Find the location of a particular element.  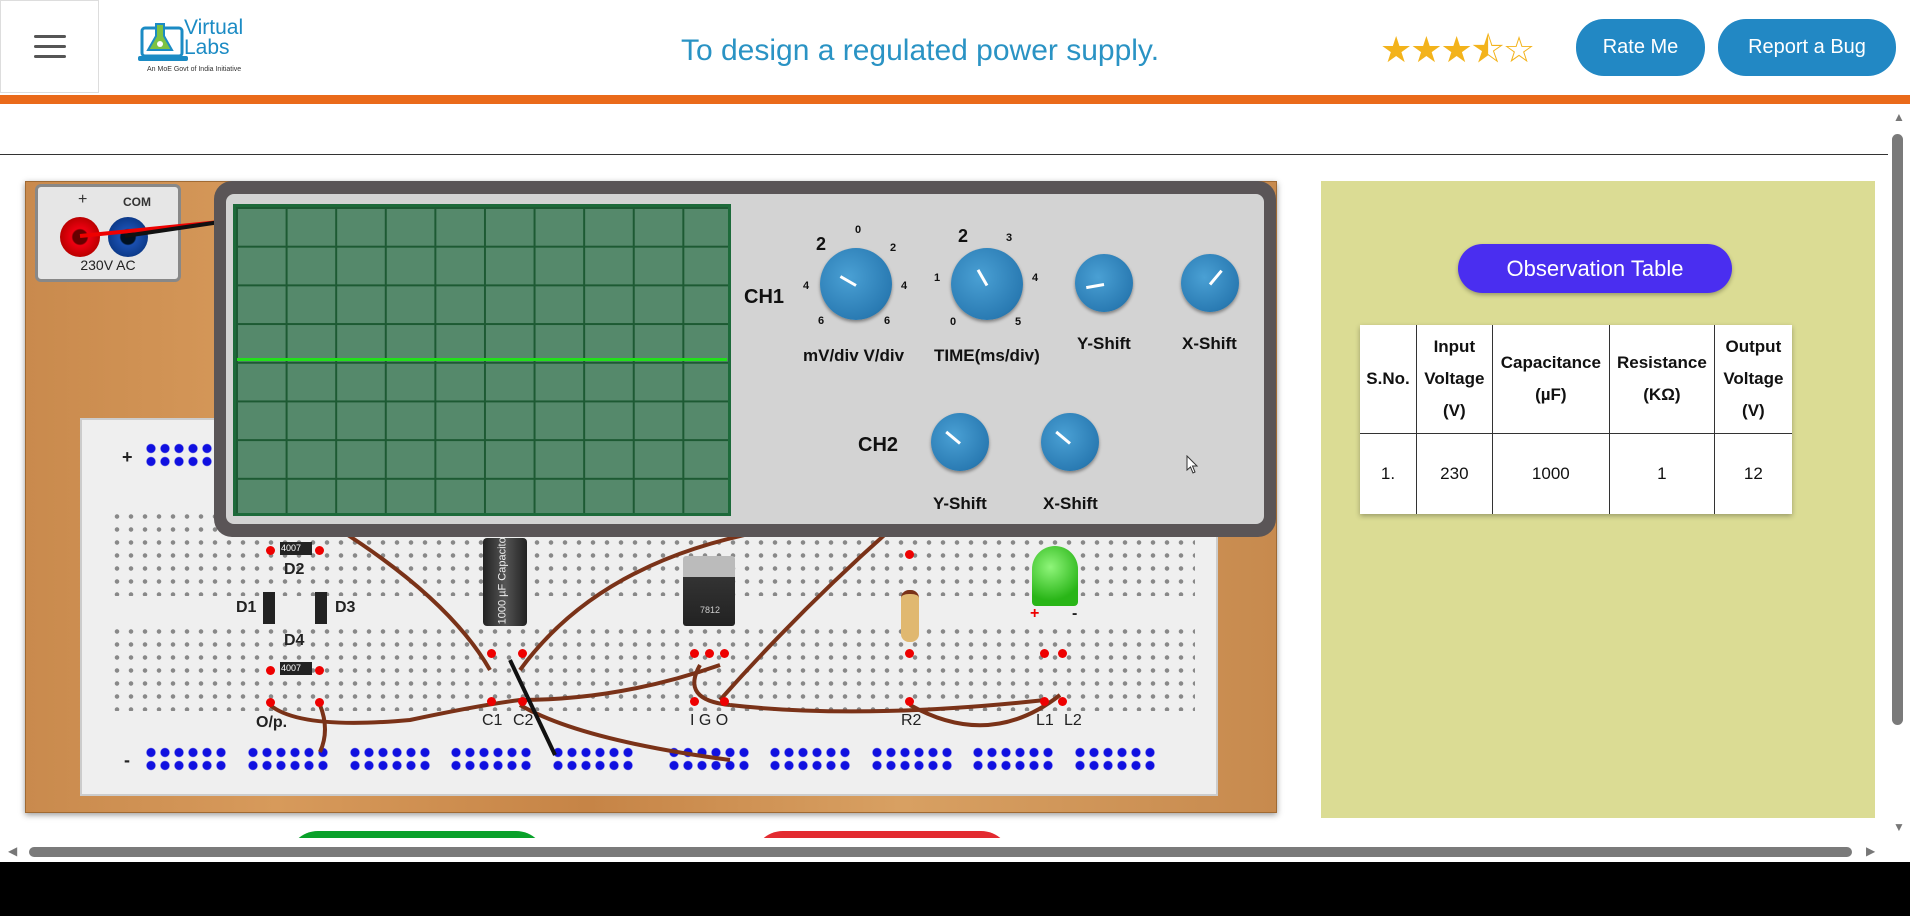

label-l1: L1 is located at coordinates (1045, 720).